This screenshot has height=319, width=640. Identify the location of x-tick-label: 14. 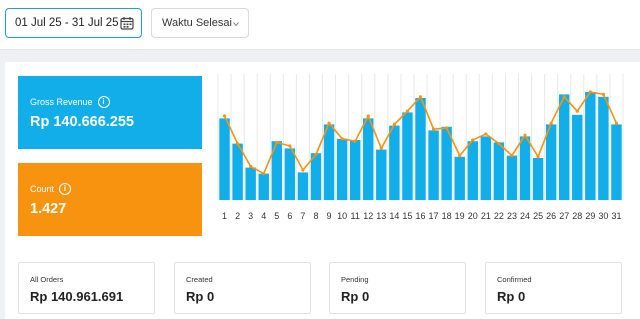
(394, 216).